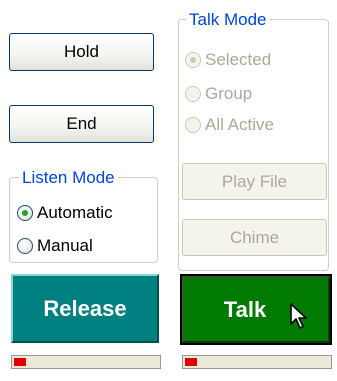  I want to click on talk-all-active-option: All Active, so click(229, 125).